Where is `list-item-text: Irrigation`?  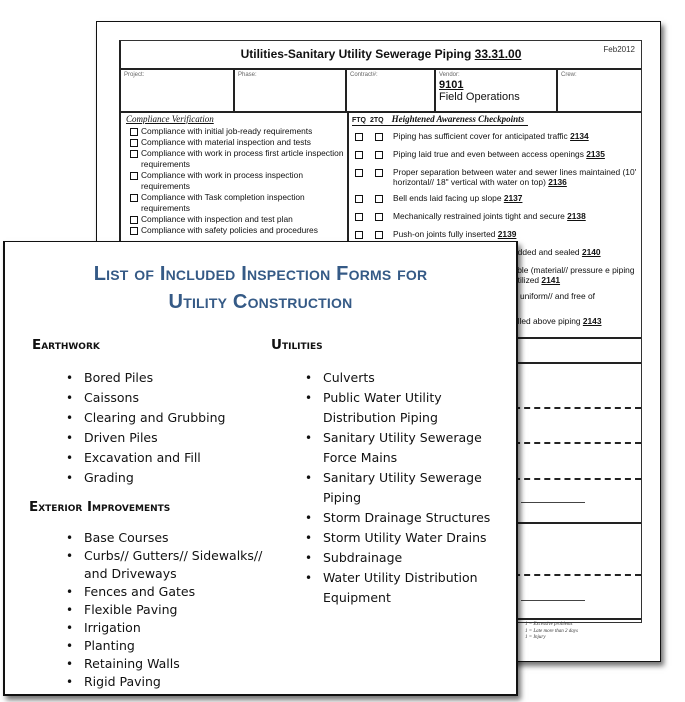
list-item-text: Irrigation is located at coordinates (112, 627).